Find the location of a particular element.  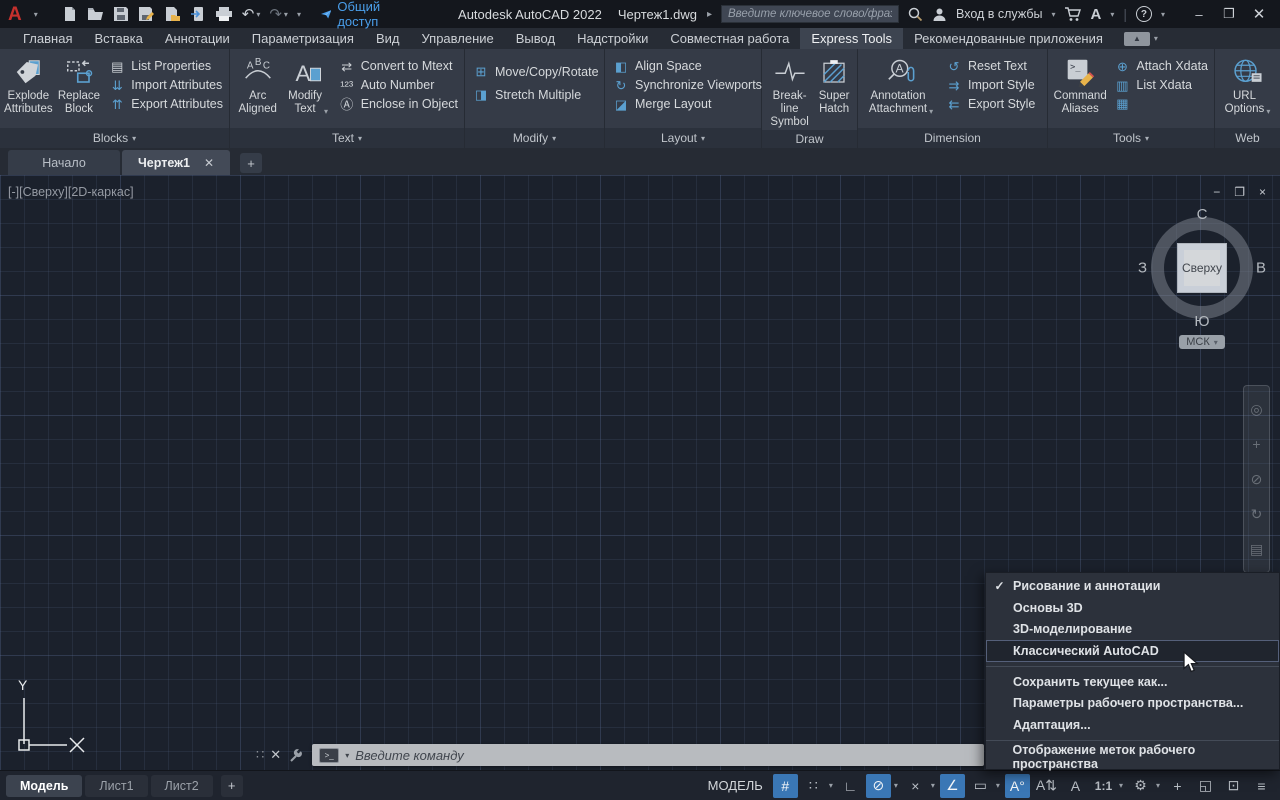

help-button: ? is located at coordinates (1143, 14).